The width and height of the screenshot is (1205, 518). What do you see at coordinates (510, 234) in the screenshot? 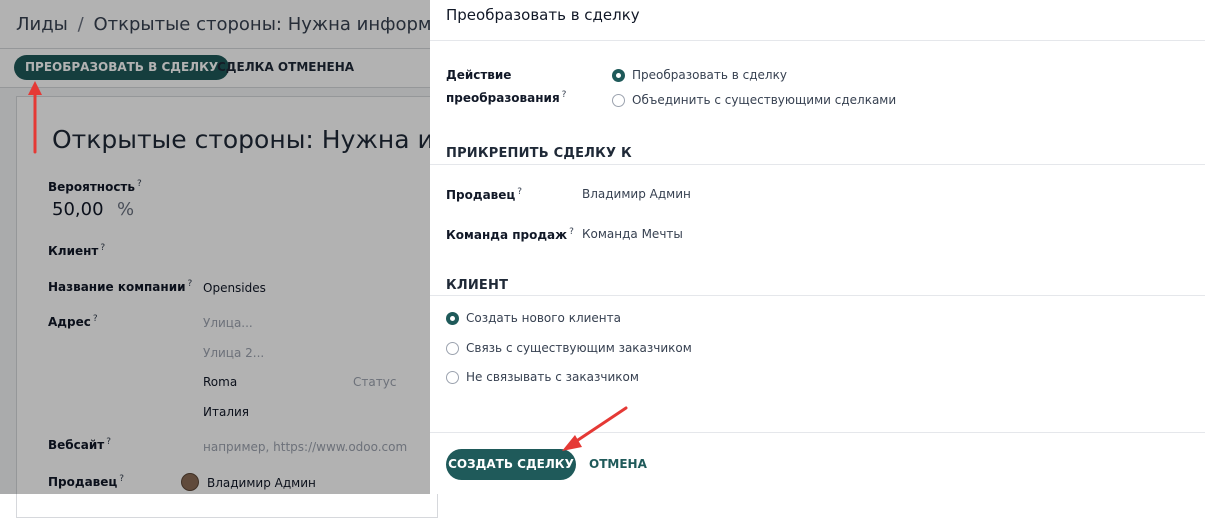
I see `sales-team-label: Команда продаж?` at bounding box center [510, 234].